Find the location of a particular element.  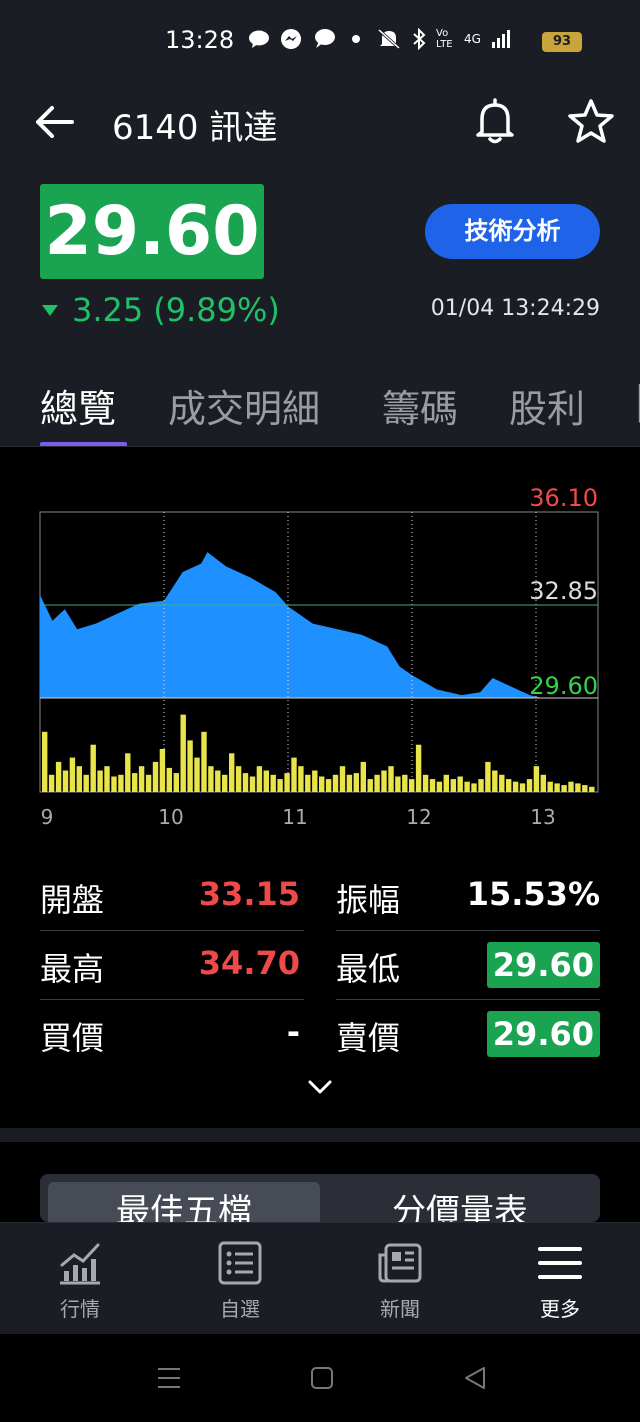

stat-value: - is located at coordinates (293, 1032).